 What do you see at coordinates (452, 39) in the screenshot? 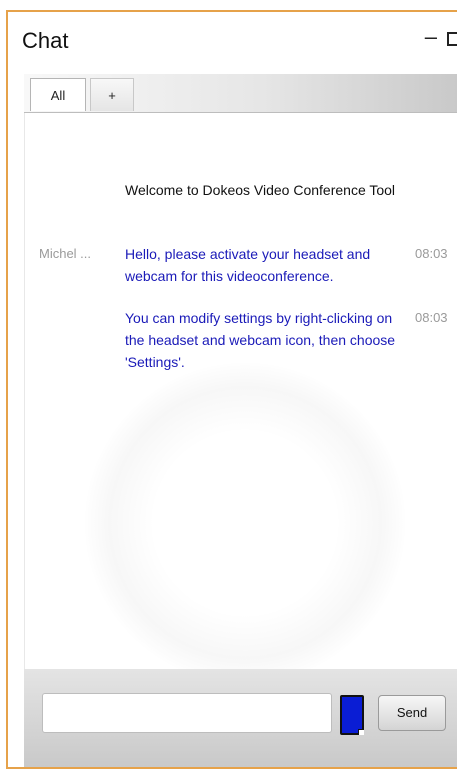
I see `maximize-button` at bounding box center [452, 39].